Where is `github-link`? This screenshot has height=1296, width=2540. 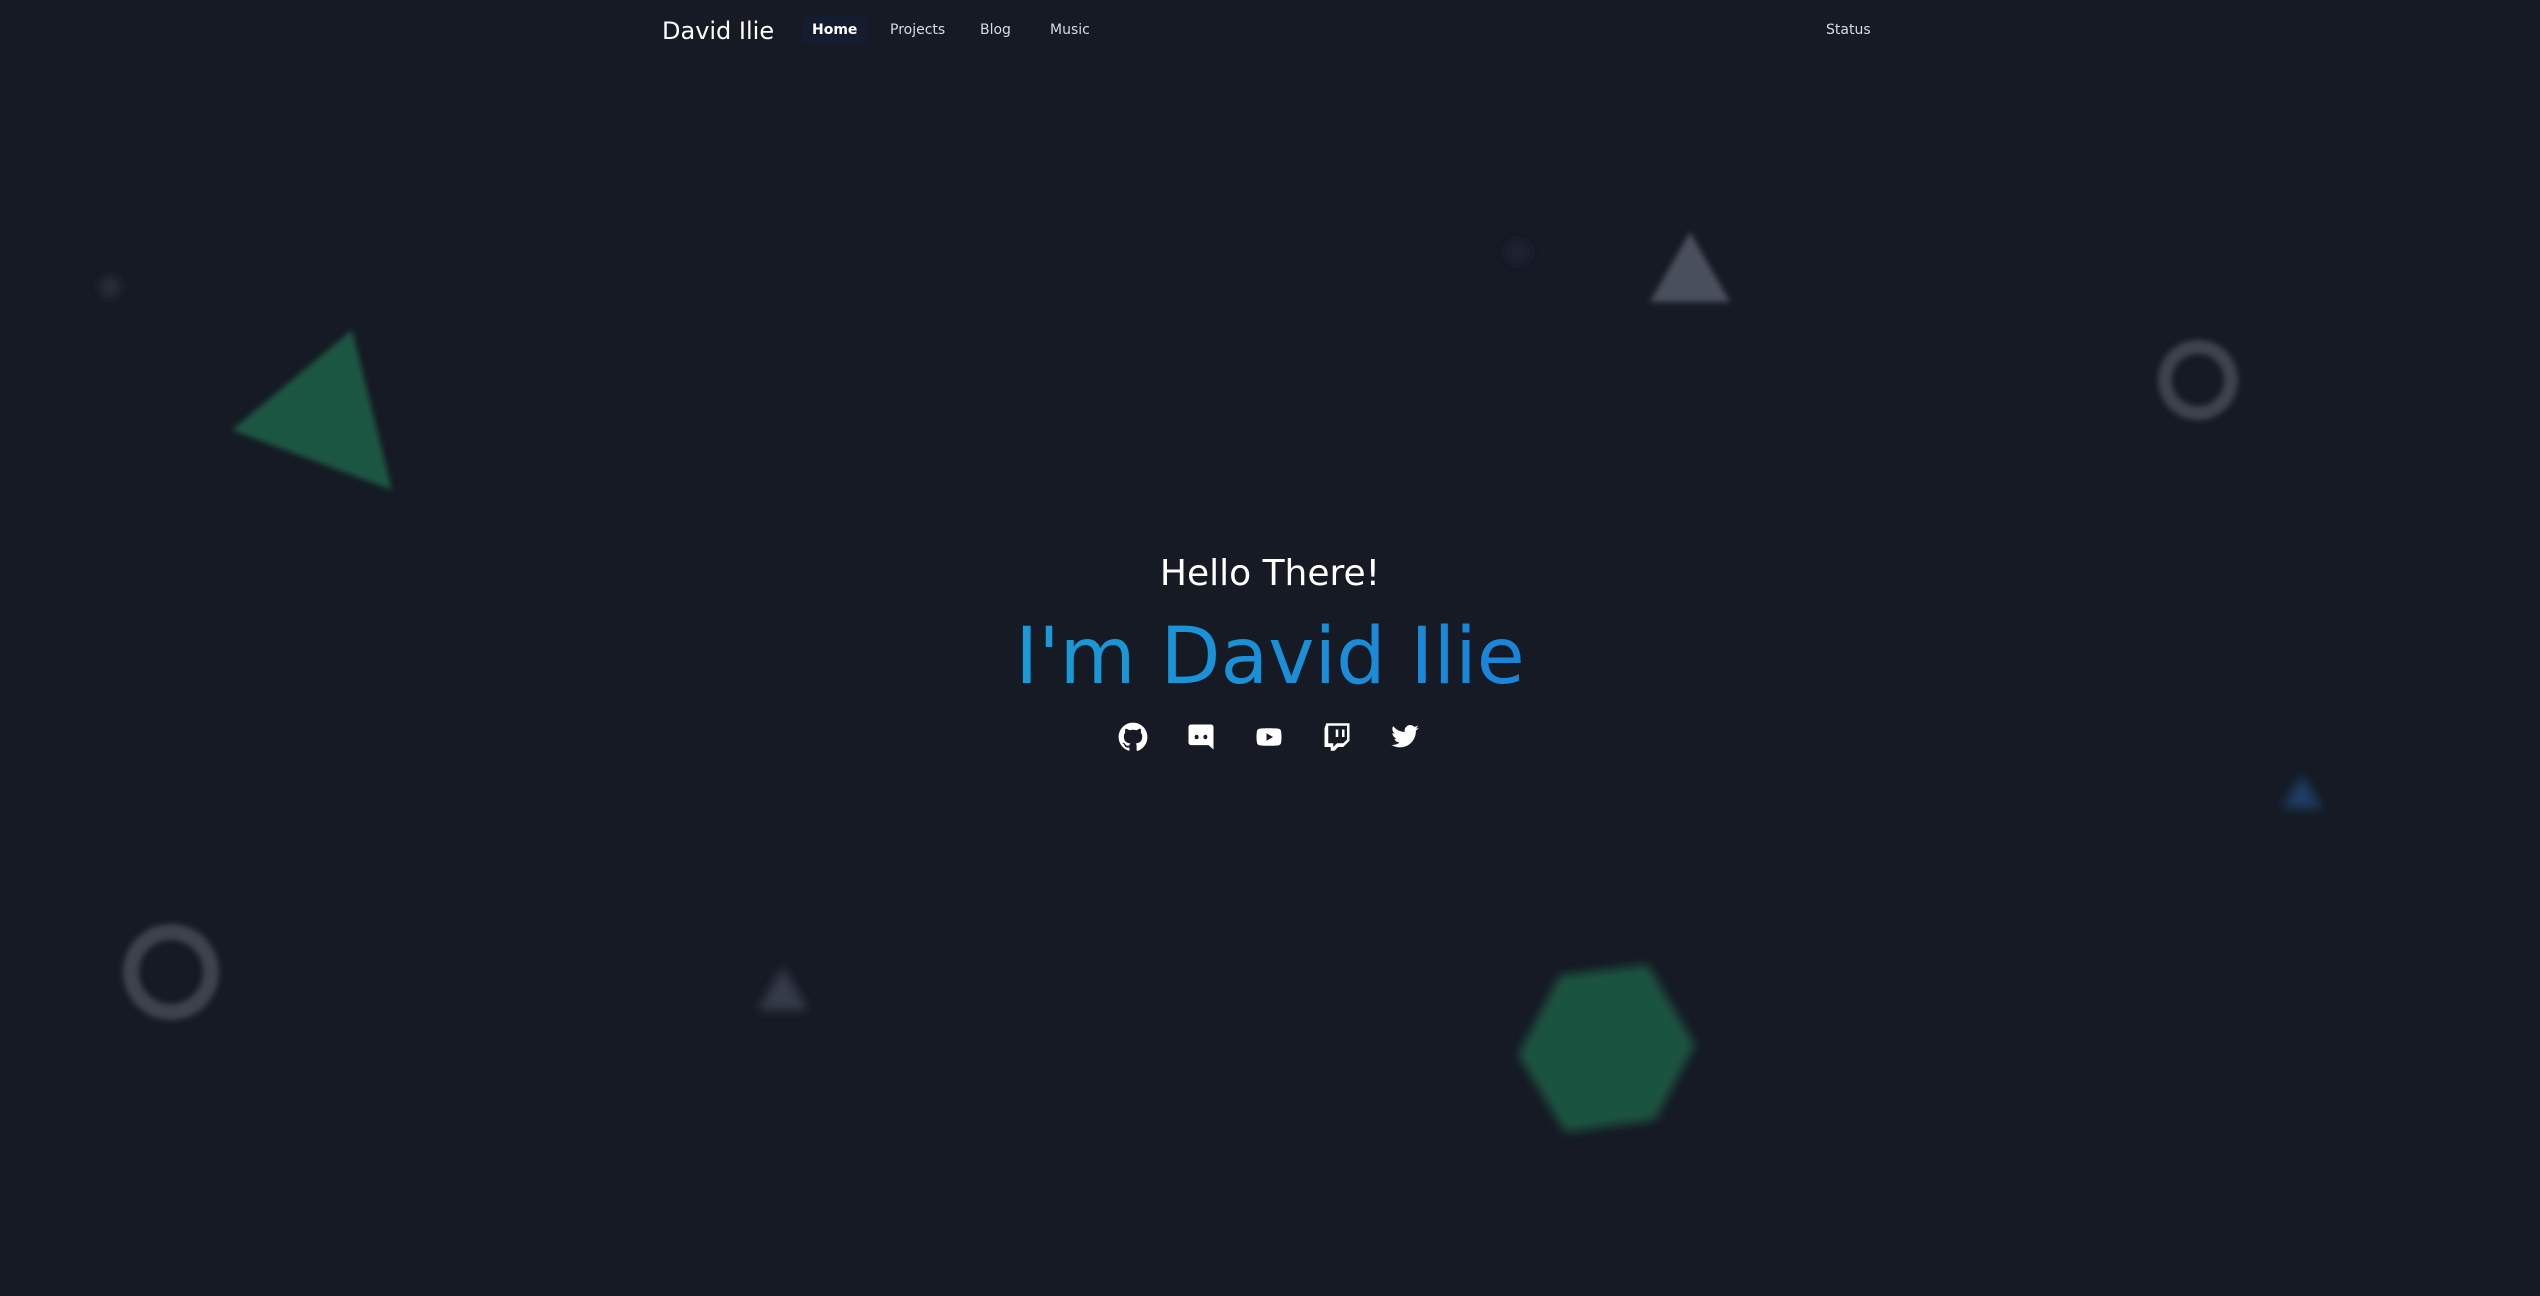
github-link is located at coordinates (1133, 737).